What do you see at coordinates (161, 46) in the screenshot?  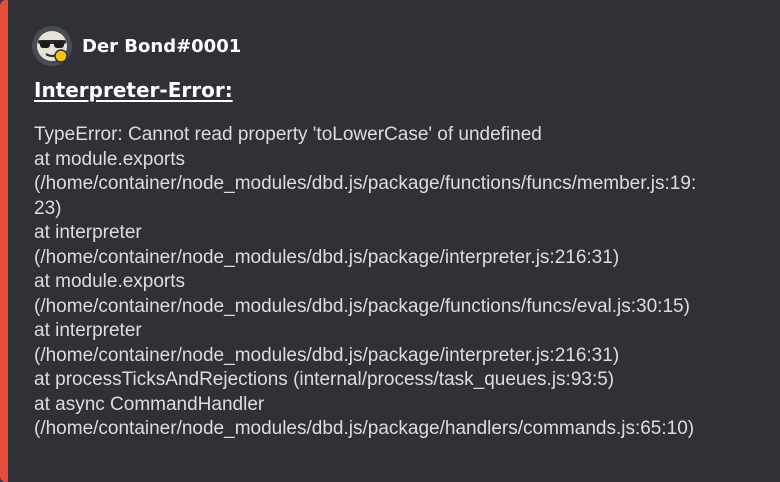 I see `author-name: Der Bond#0001` at bounding box center [161, 46].